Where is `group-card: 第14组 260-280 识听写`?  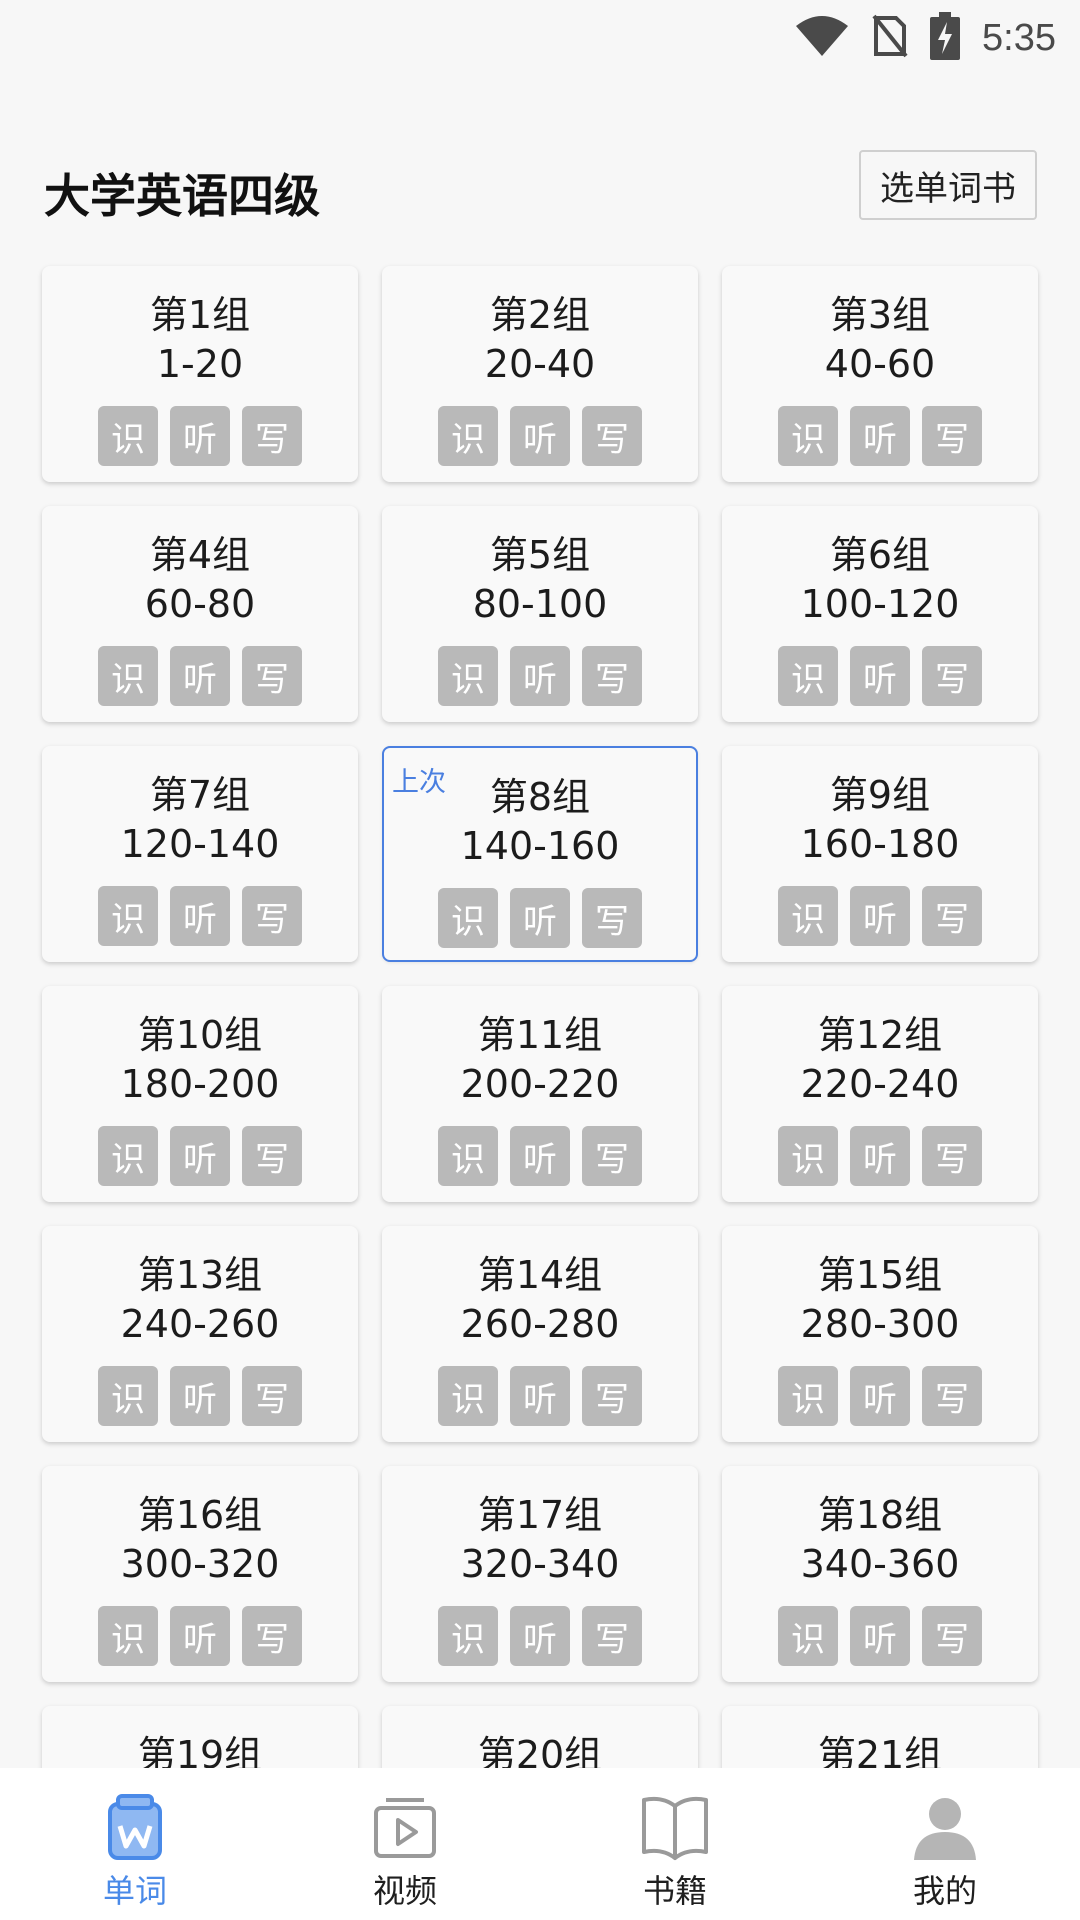
group-card: 第14组 260-280 识听写 is located at coordinates (540, 1334).